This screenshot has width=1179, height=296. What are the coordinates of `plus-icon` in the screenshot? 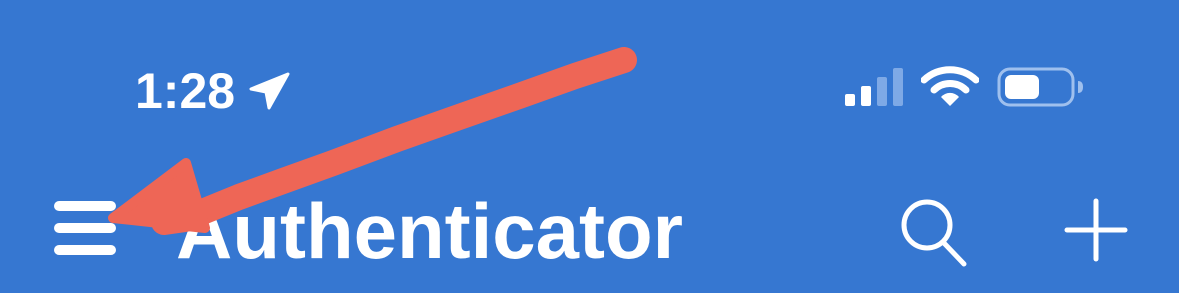 It's located at (1096, 230).